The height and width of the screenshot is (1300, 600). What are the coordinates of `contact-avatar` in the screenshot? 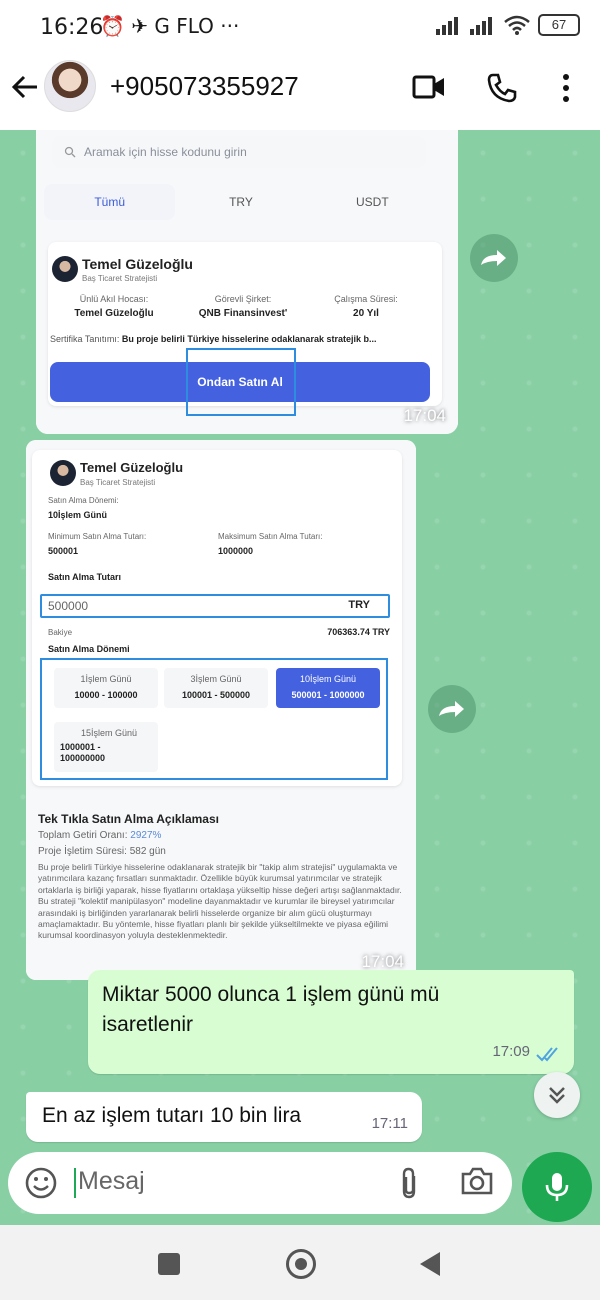 It's located at (70, 86).